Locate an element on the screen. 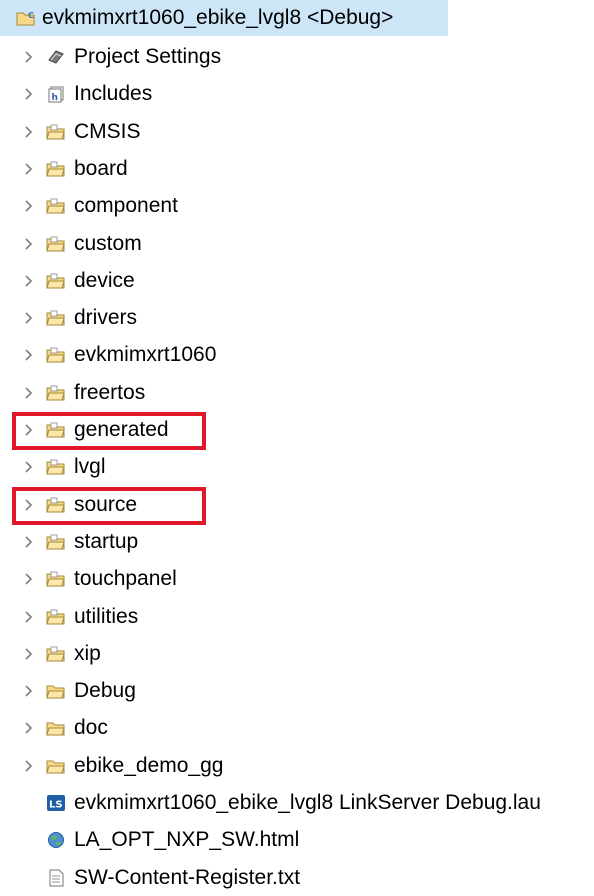  html-file-icon is located at coordinates (56, 840).